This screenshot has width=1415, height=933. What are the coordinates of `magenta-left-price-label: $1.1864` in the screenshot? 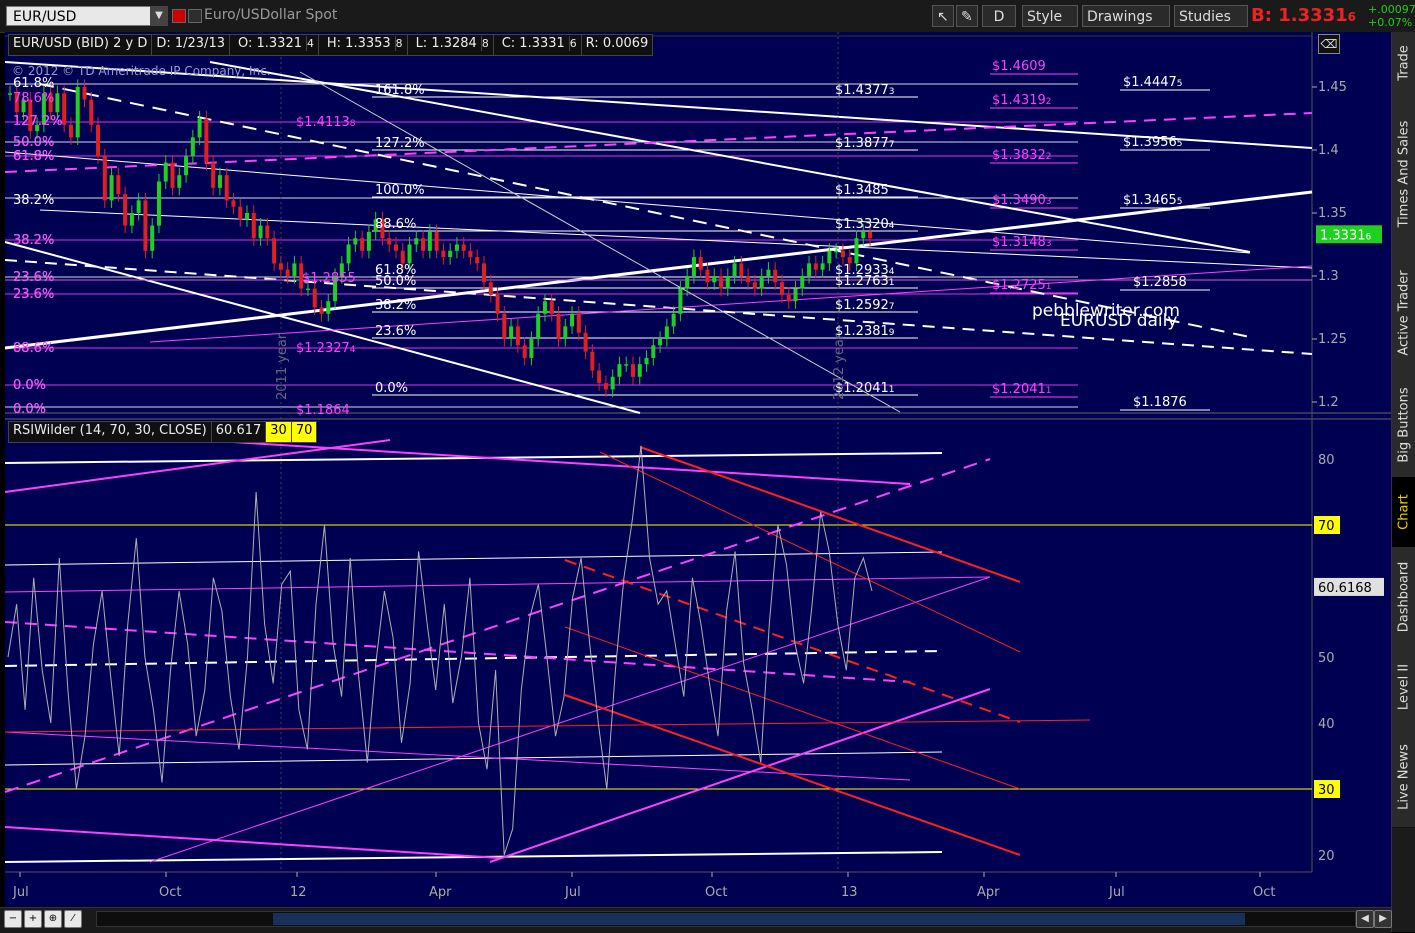 It's located at (323, 410).